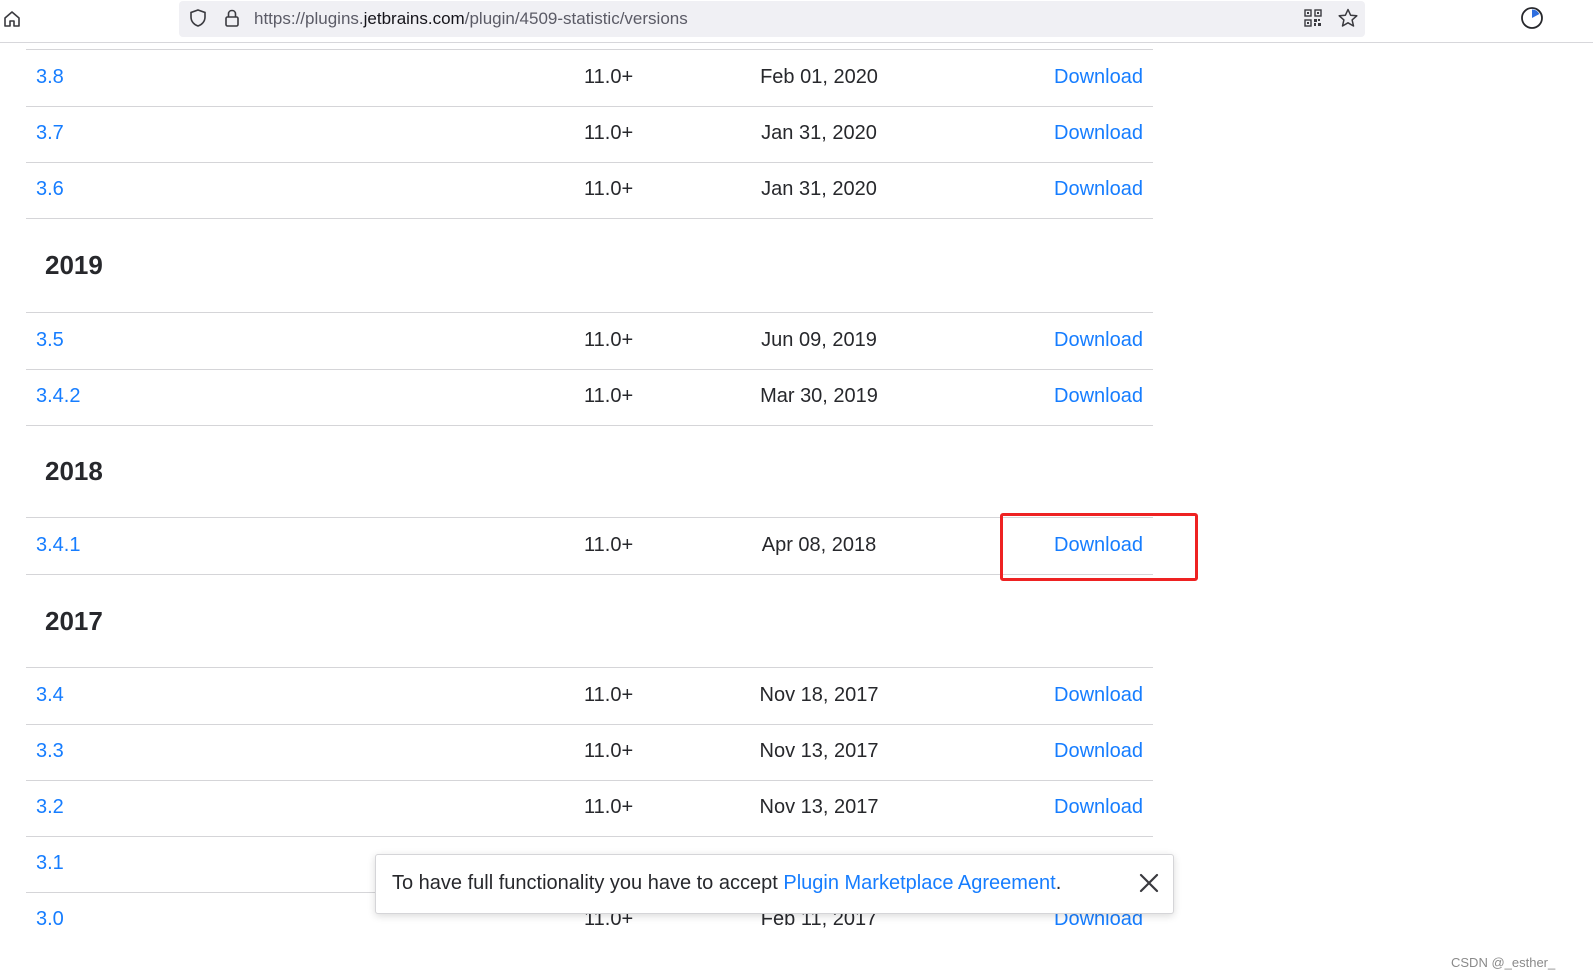 This screenshot has height=970, width=1593. I want to click on watermark: CSDN @_esther_, so click(1503, 962).